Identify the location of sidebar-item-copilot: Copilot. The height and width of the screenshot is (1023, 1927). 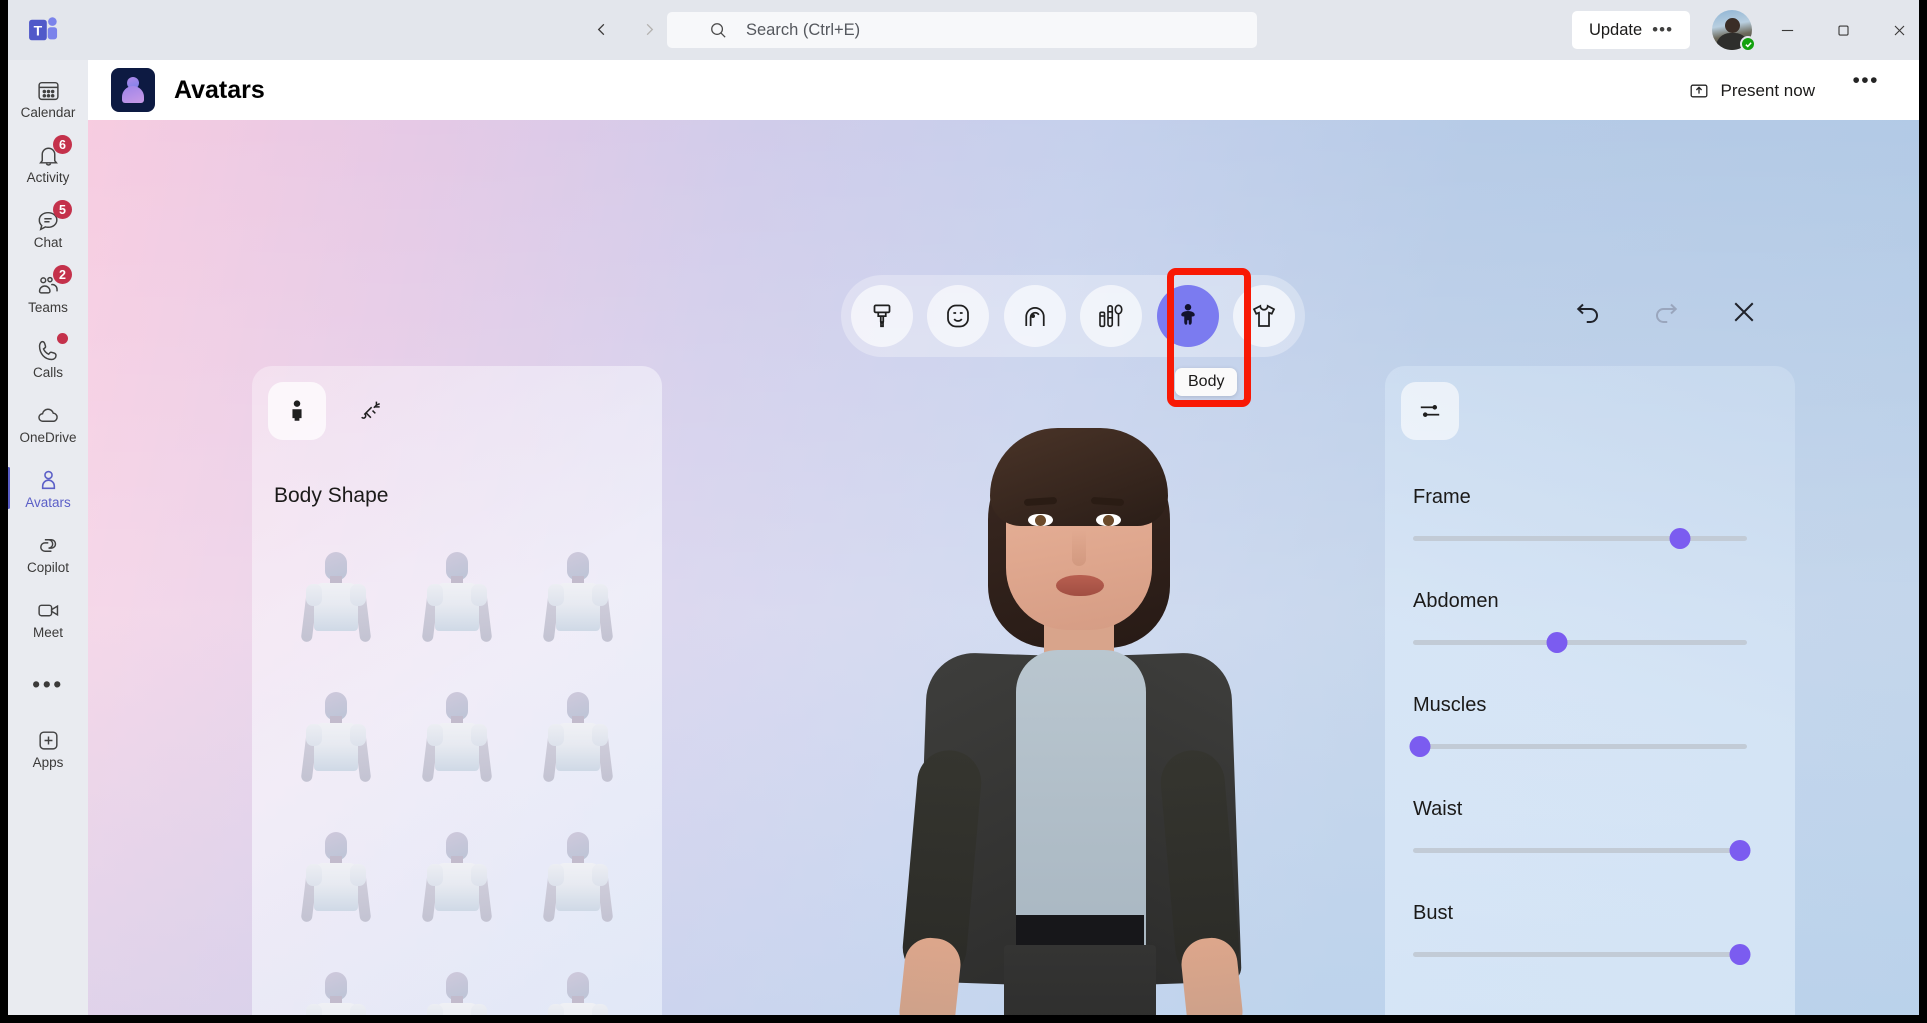
(48, 553).